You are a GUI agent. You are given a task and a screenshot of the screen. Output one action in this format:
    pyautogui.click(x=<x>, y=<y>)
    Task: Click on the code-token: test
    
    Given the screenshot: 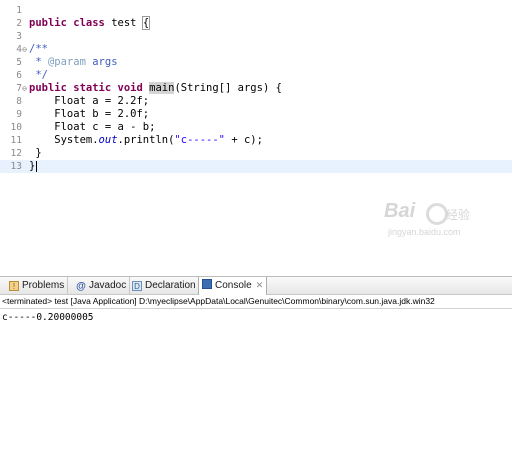 What is the action you would take?
    pyautogui.click(x=123, y=23)
    